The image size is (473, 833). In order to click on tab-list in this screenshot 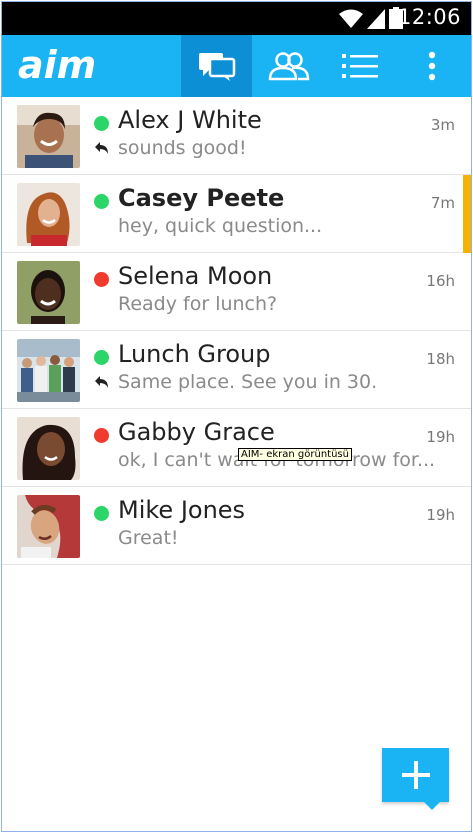, I will do `click(359, 66)`.